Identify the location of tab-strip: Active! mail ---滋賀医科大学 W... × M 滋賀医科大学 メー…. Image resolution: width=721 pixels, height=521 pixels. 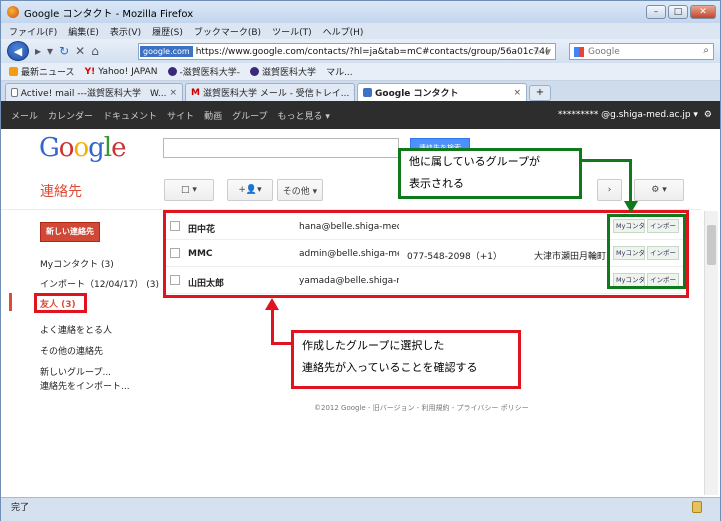
(360, 91).